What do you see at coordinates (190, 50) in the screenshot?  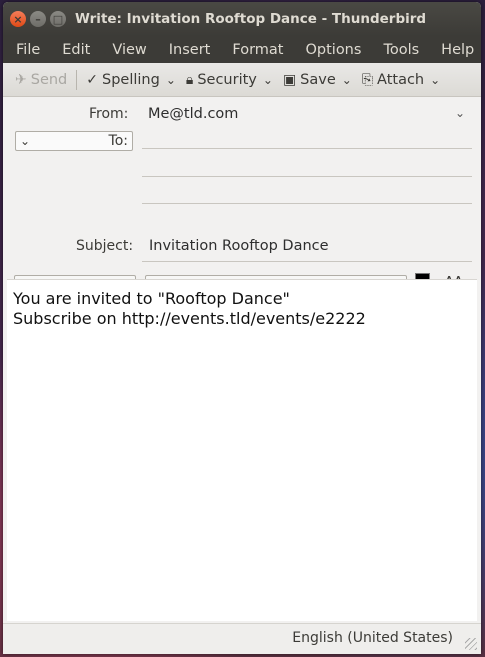 I see `menu-insert: Insert` at bounding box center [190, 50].